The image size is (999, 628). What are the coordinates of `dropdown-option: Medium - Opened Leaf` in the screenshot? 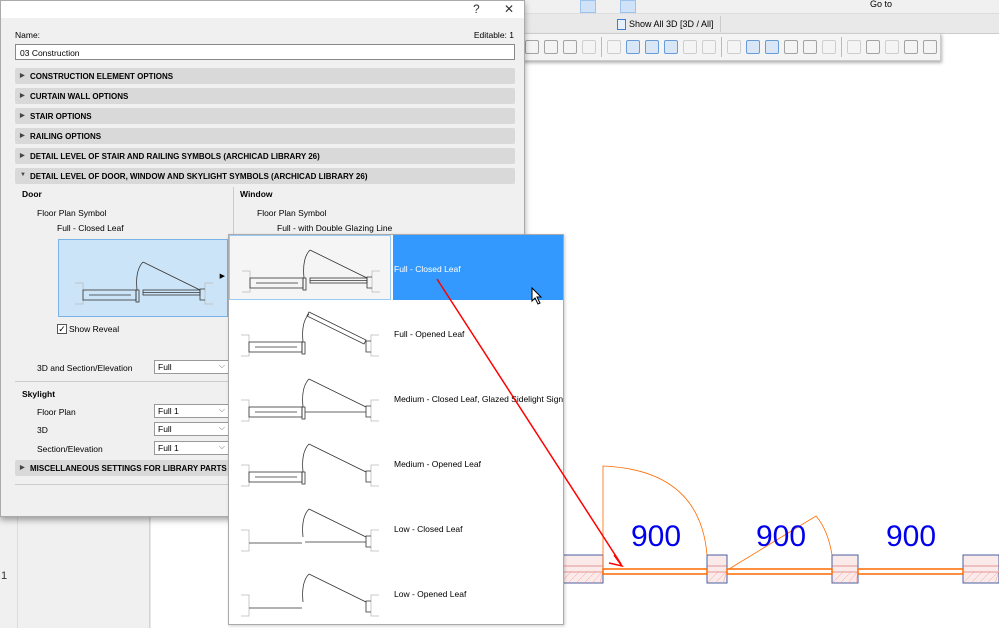 It's located at (396, 462).